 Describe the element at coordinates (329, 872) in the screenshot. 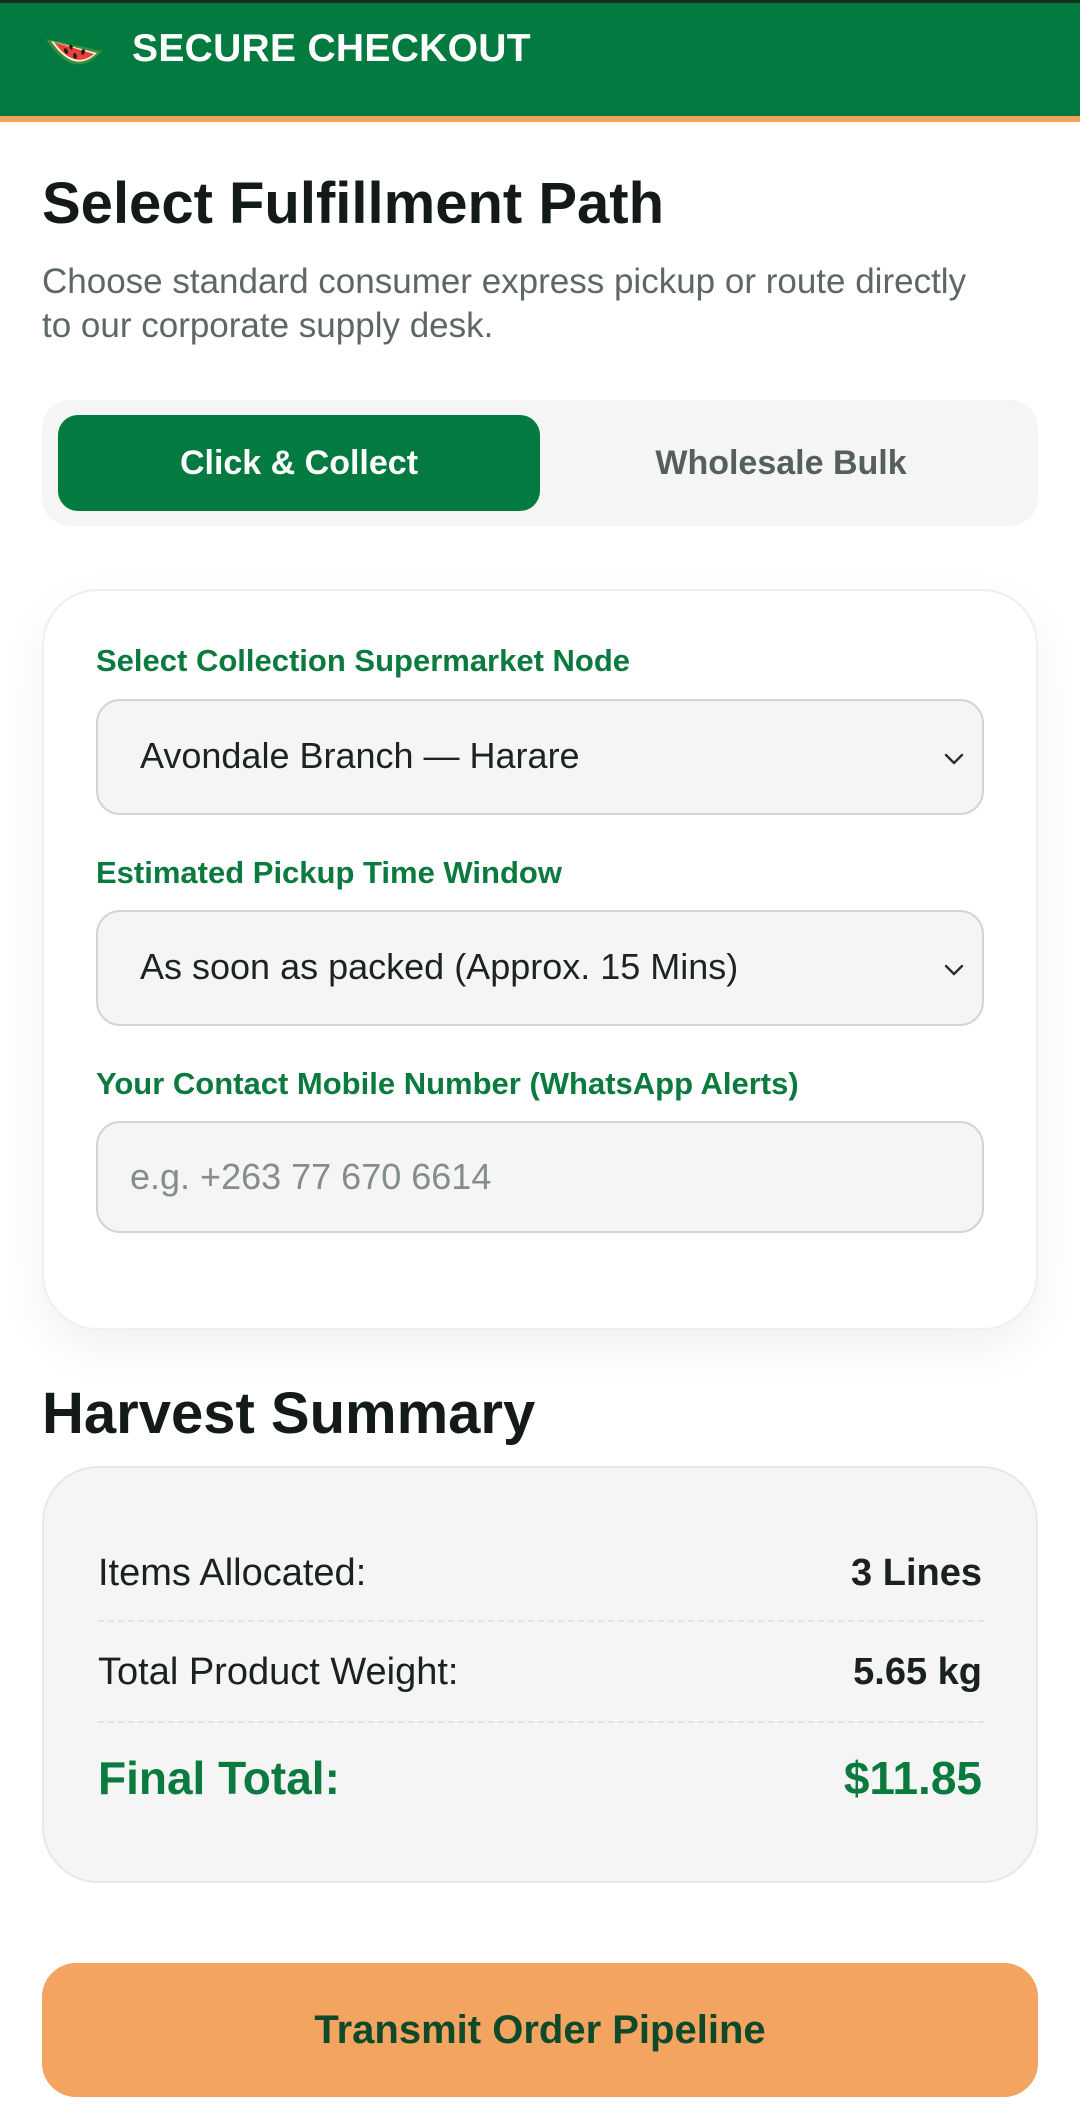

I see `pickup-window-label: Estimated Pickup Time Window` at that location.